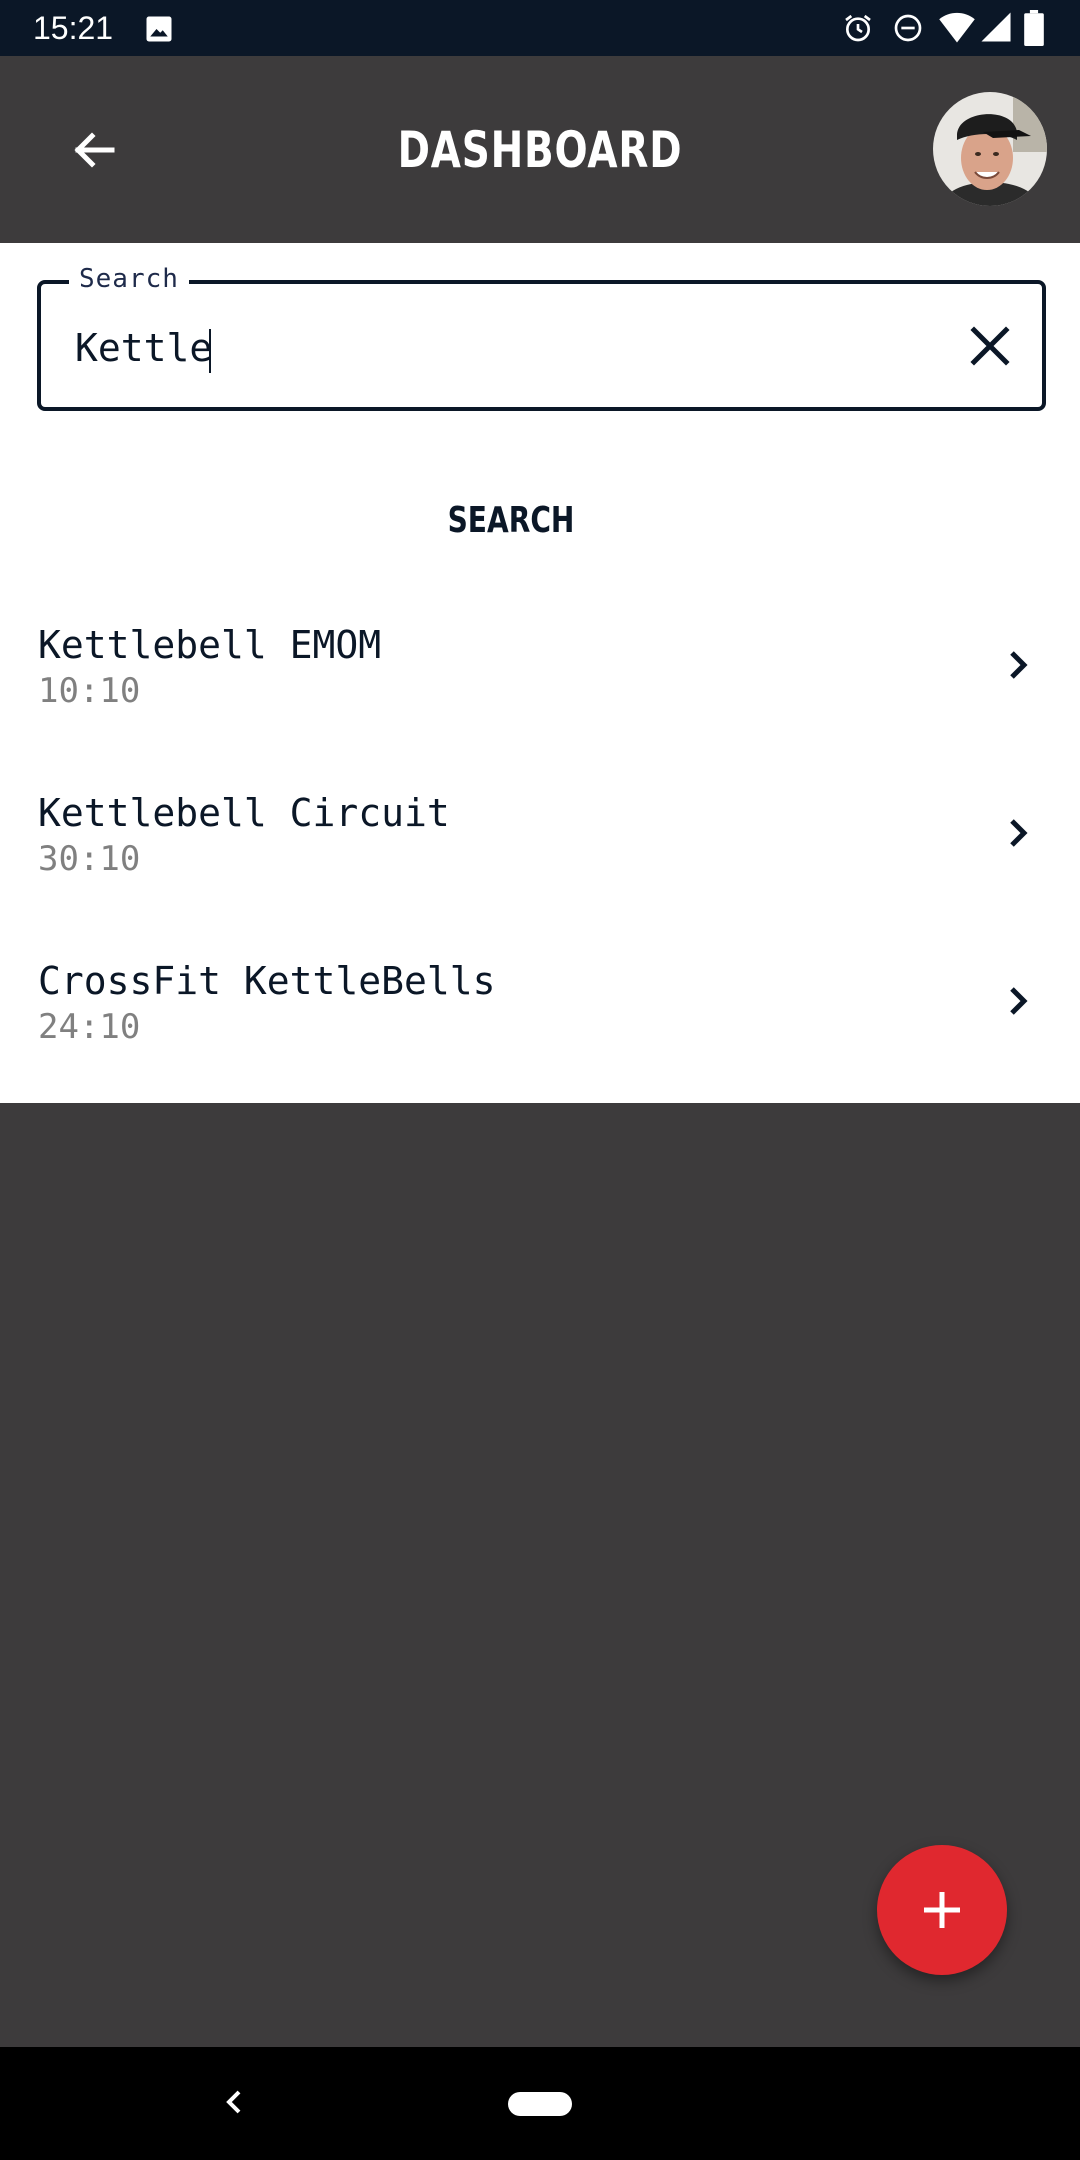 The image size is (1080, 2160). I want to click on section-title: SEARCH, so click(511, 520).